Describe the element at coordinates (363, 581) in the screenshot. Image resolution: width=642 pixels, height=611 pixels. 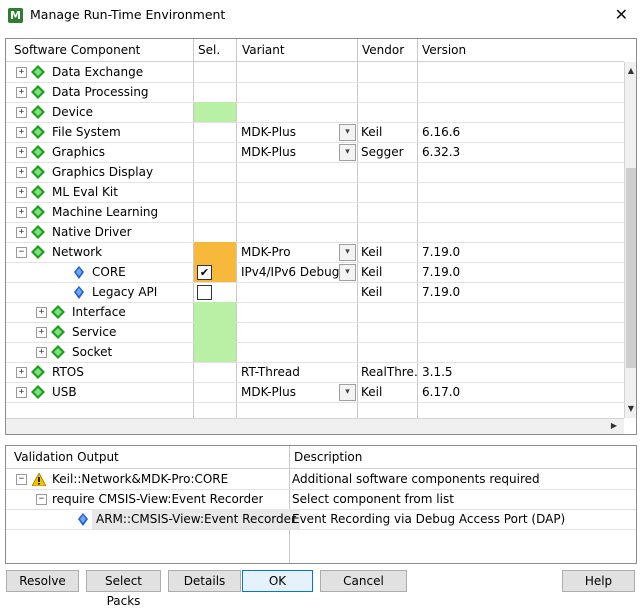
I see `cancel-button: Cancel` at that location.